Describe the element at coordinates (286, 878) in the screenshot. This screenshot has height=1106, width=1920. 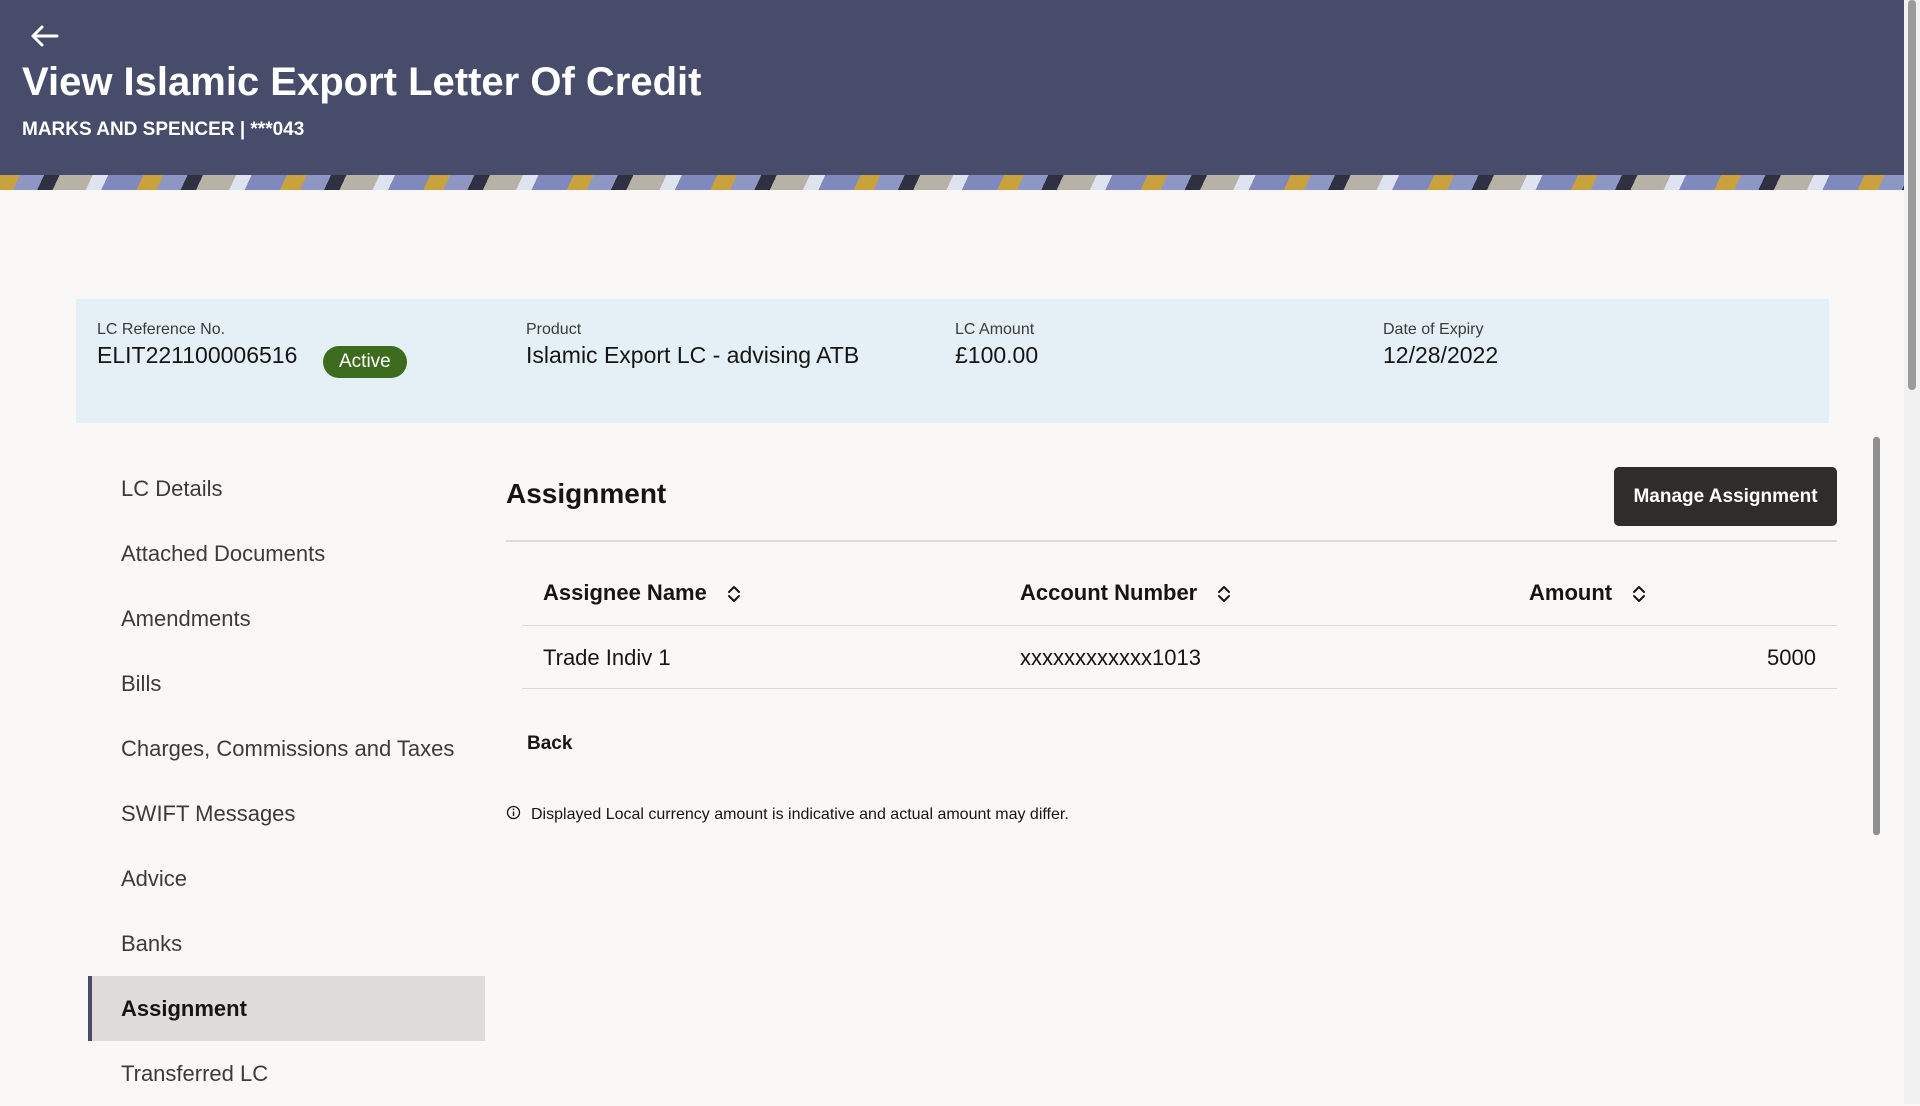
I see `nav-item-advice: Advice` at that location.